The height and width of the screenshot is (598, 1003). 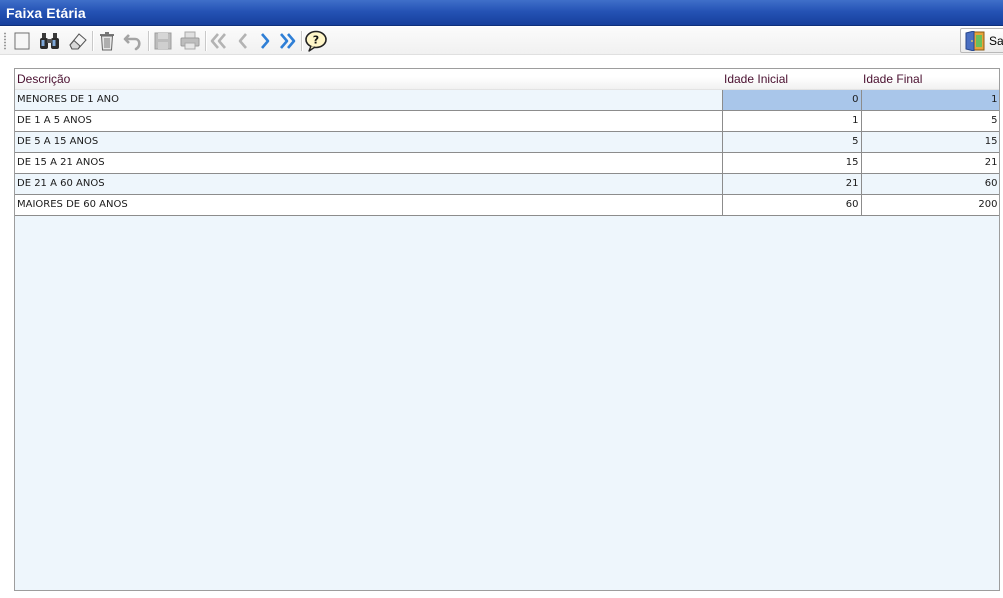 I want to click on table-row: DE 15 A 21 ANOS 15 21, so click(x=507, y=163).